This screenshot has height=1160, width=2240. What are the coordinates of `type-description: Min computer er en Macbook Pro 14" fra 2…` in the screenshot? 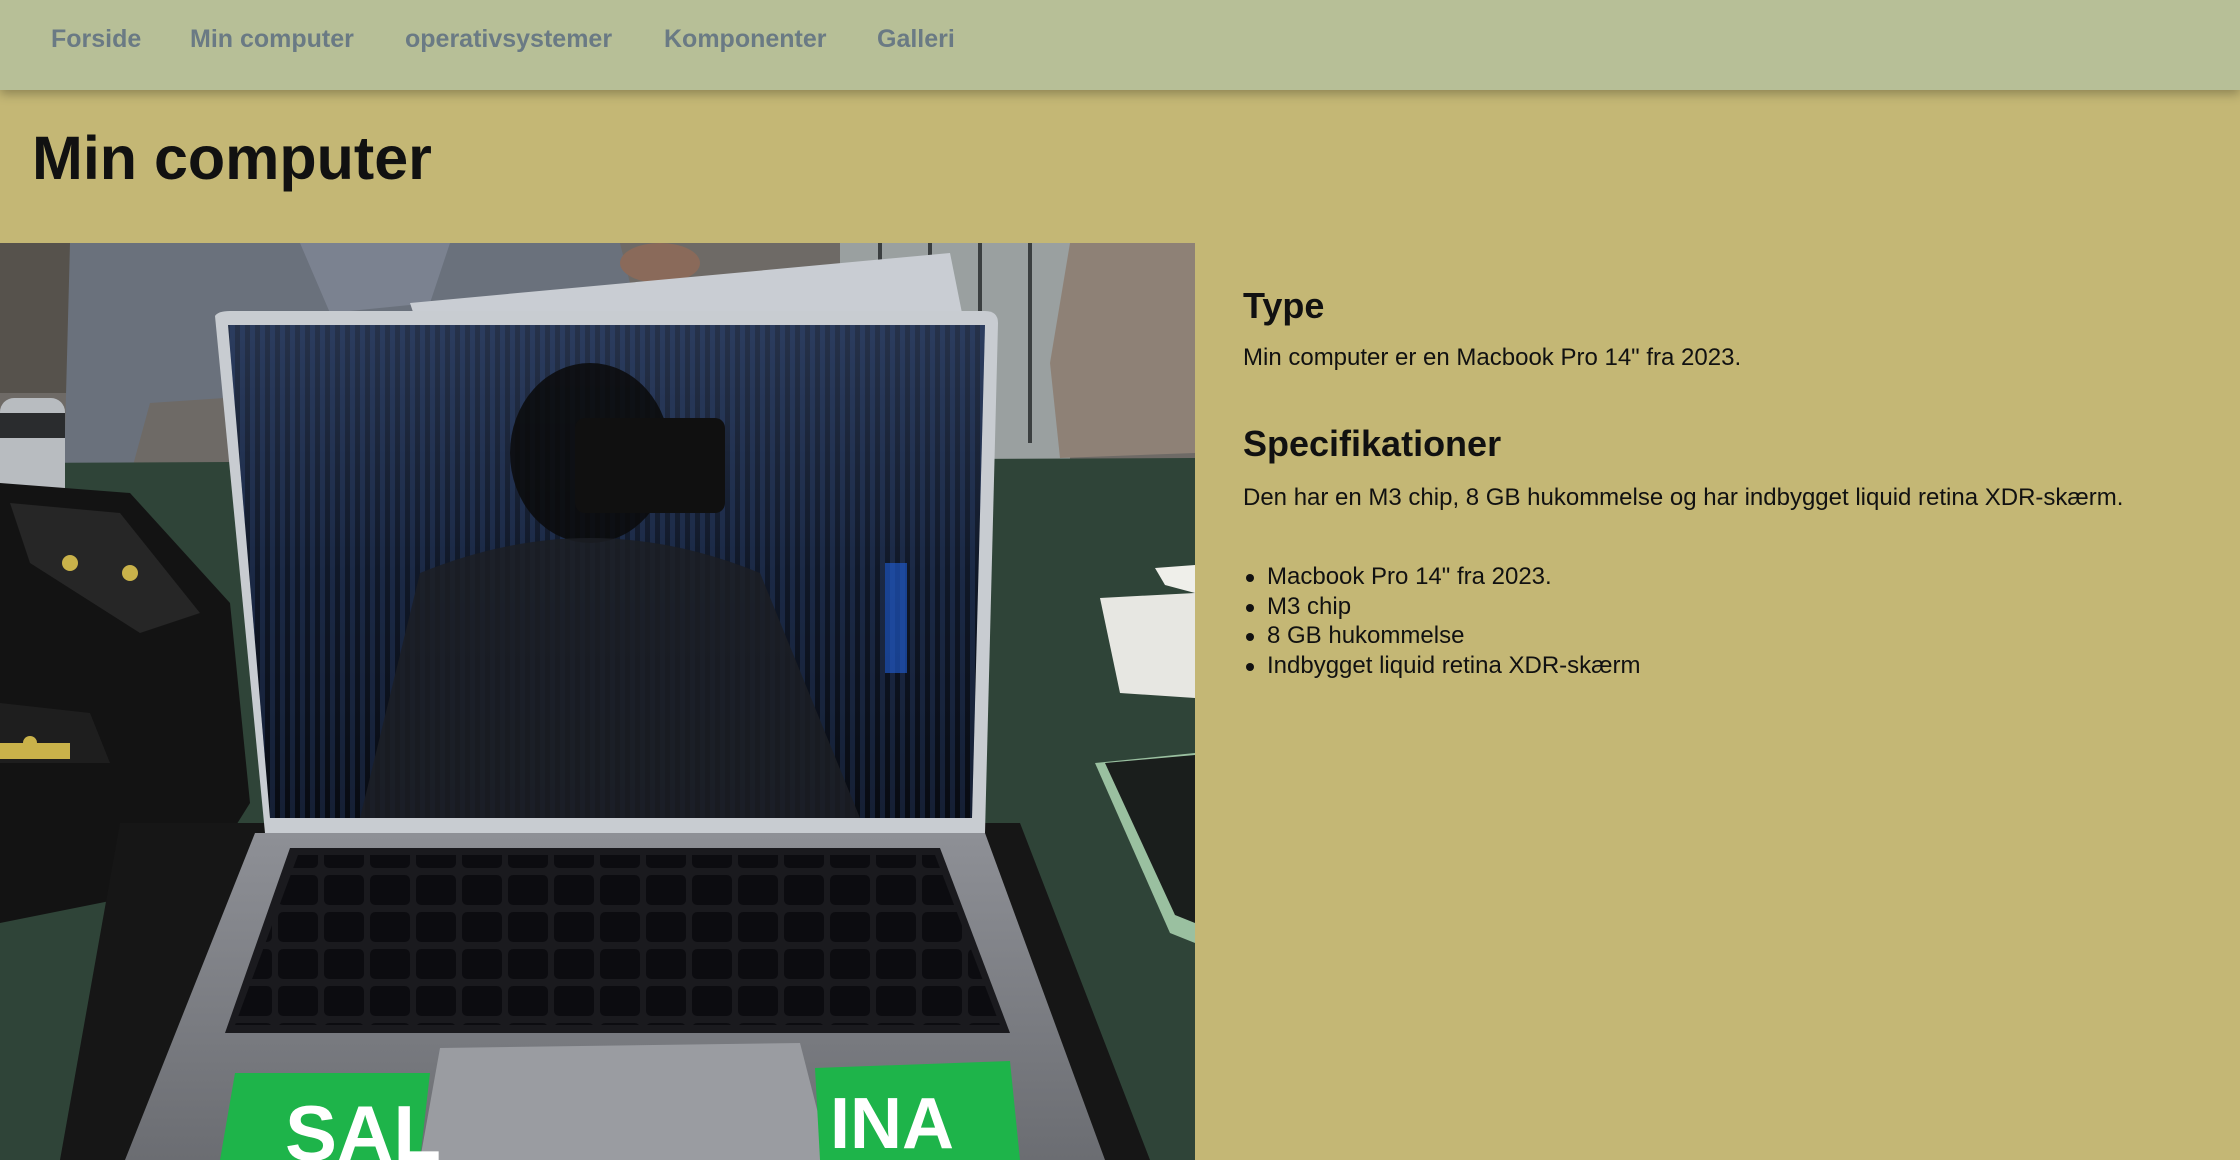 It's located at (1492, 357).